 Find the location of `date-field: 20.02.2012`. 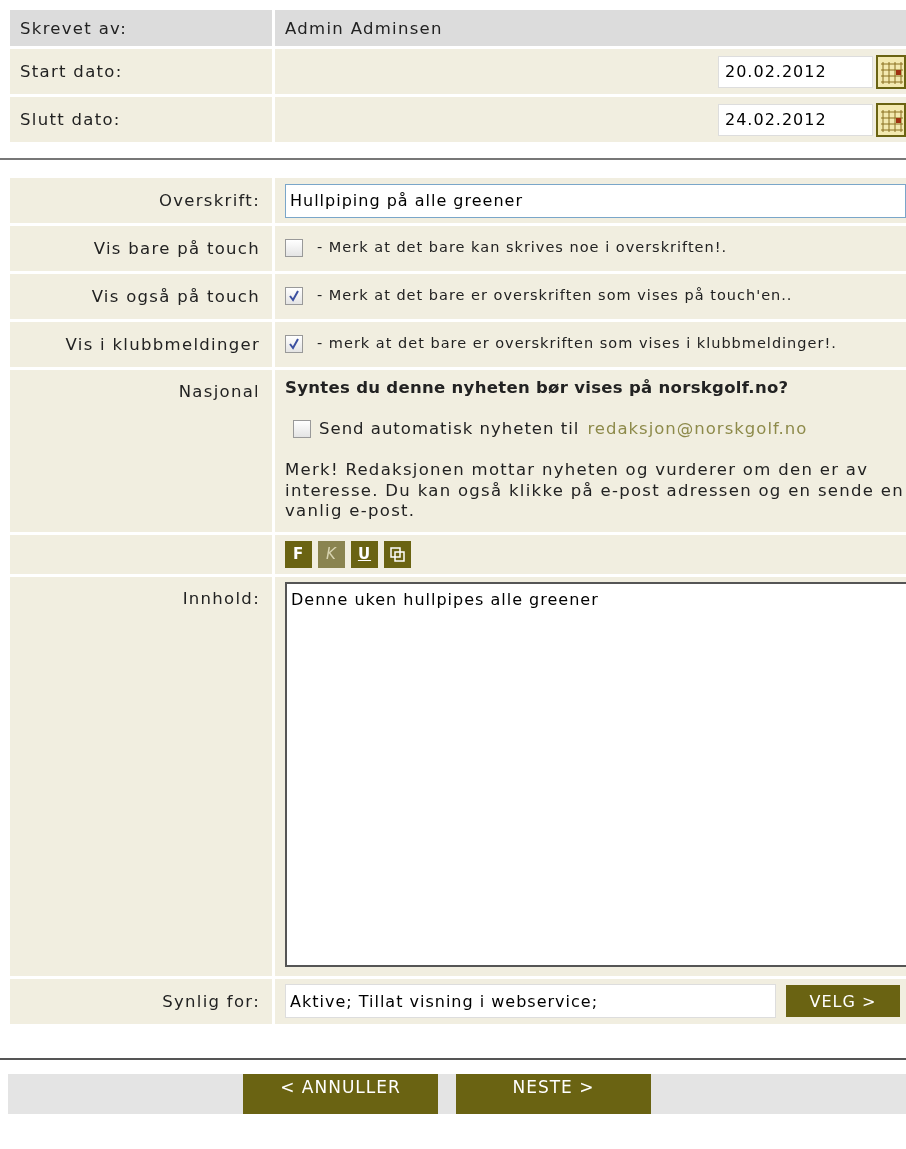

date-field: 20.02.2012 is located at coordinates (795, 71).